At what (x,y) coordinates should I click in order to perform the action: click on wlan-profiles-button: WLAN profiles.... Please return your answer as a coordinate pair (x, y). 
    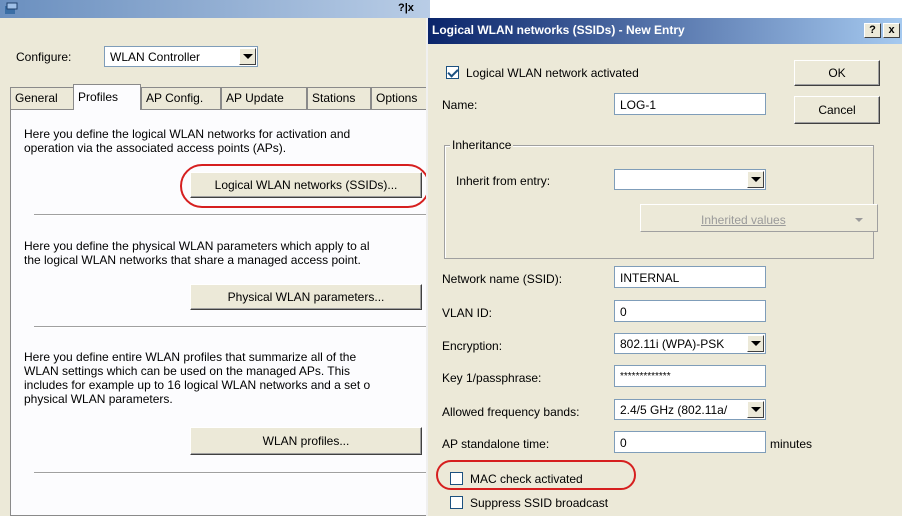
    Looking at the image, I should click on (306, 441).